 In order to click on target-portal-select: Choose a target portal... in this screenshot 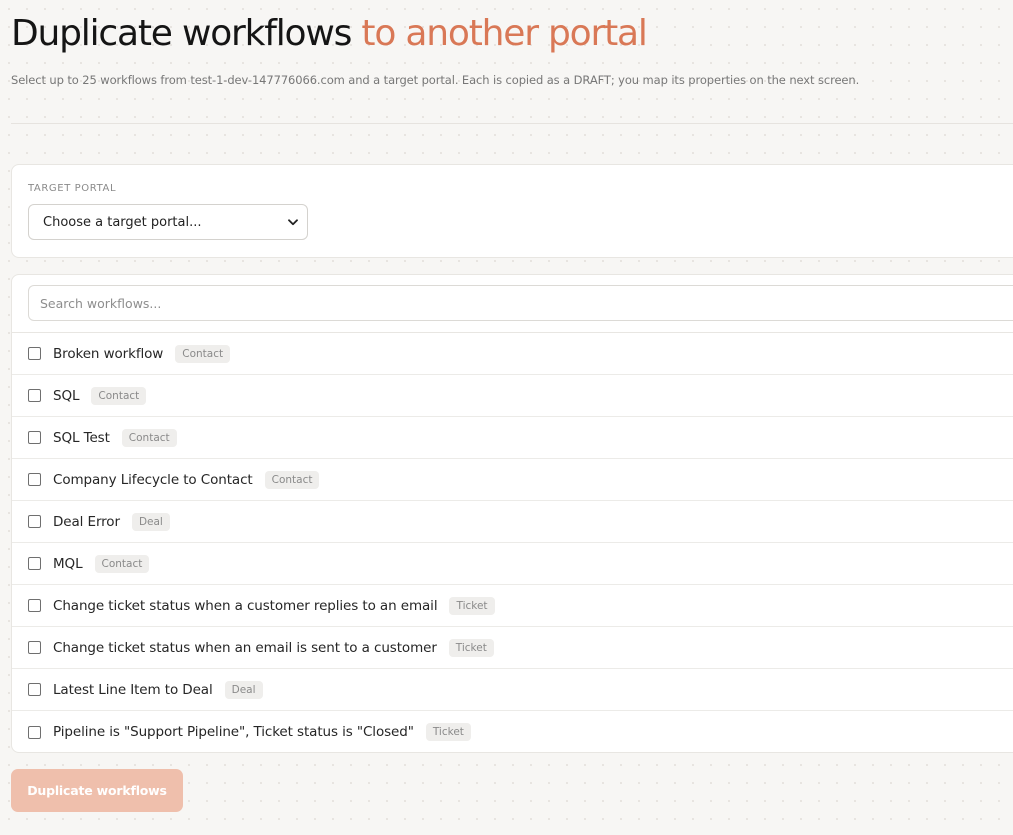, I will do `click(168, 222)`.